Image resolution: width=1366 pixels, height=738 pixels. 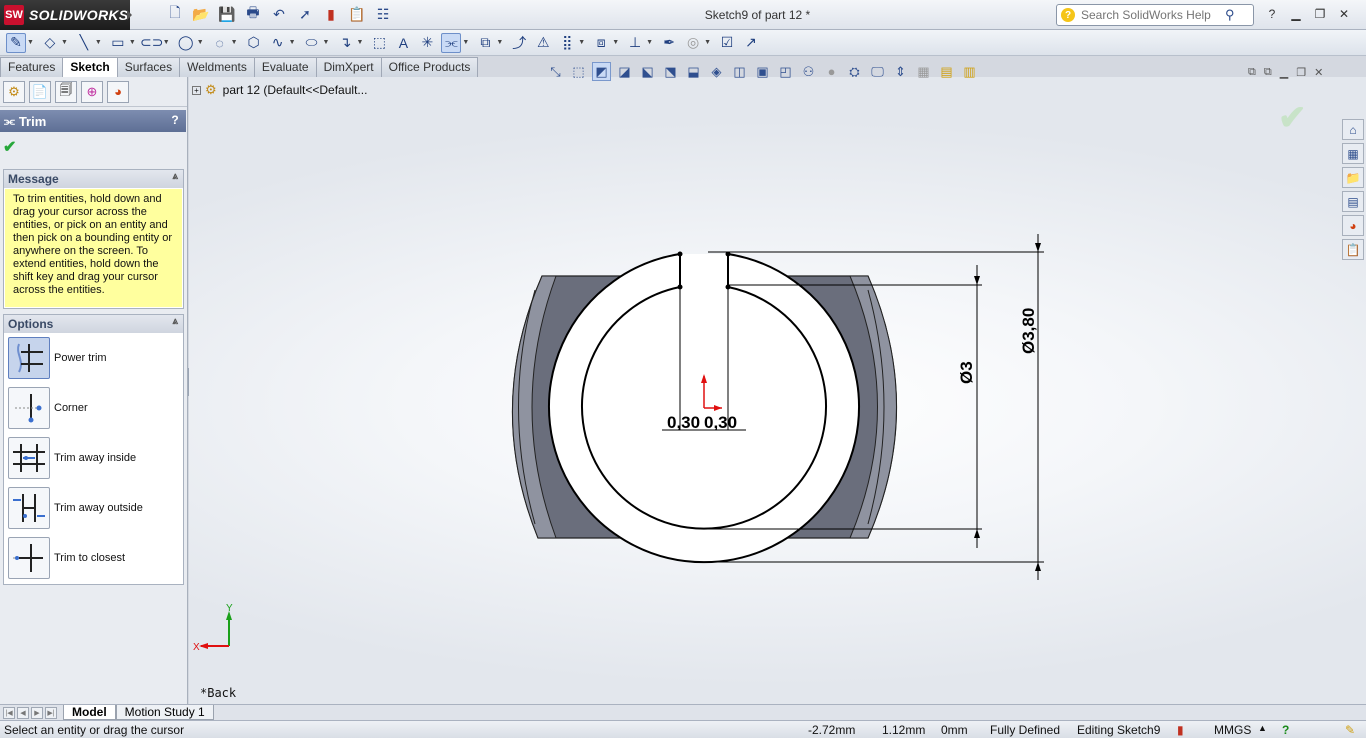 What do you see at coordinates (485, 43) in the screenshot?
I see `convert-entities-icon: ⧉` at bounding box center [485, 43].